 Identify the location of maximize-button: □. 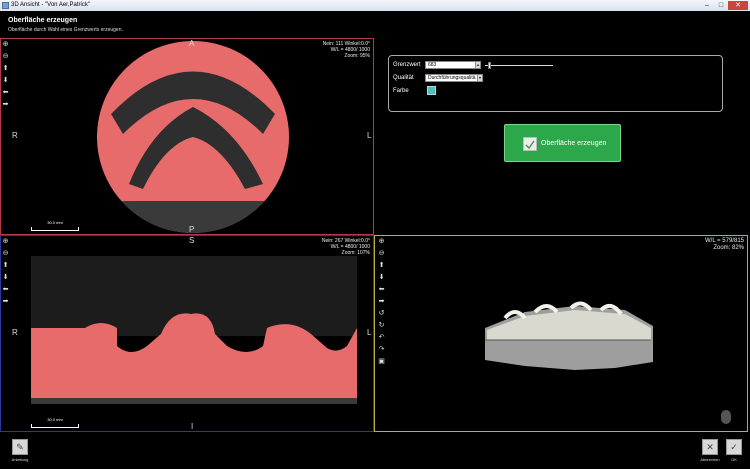
(721, 5).